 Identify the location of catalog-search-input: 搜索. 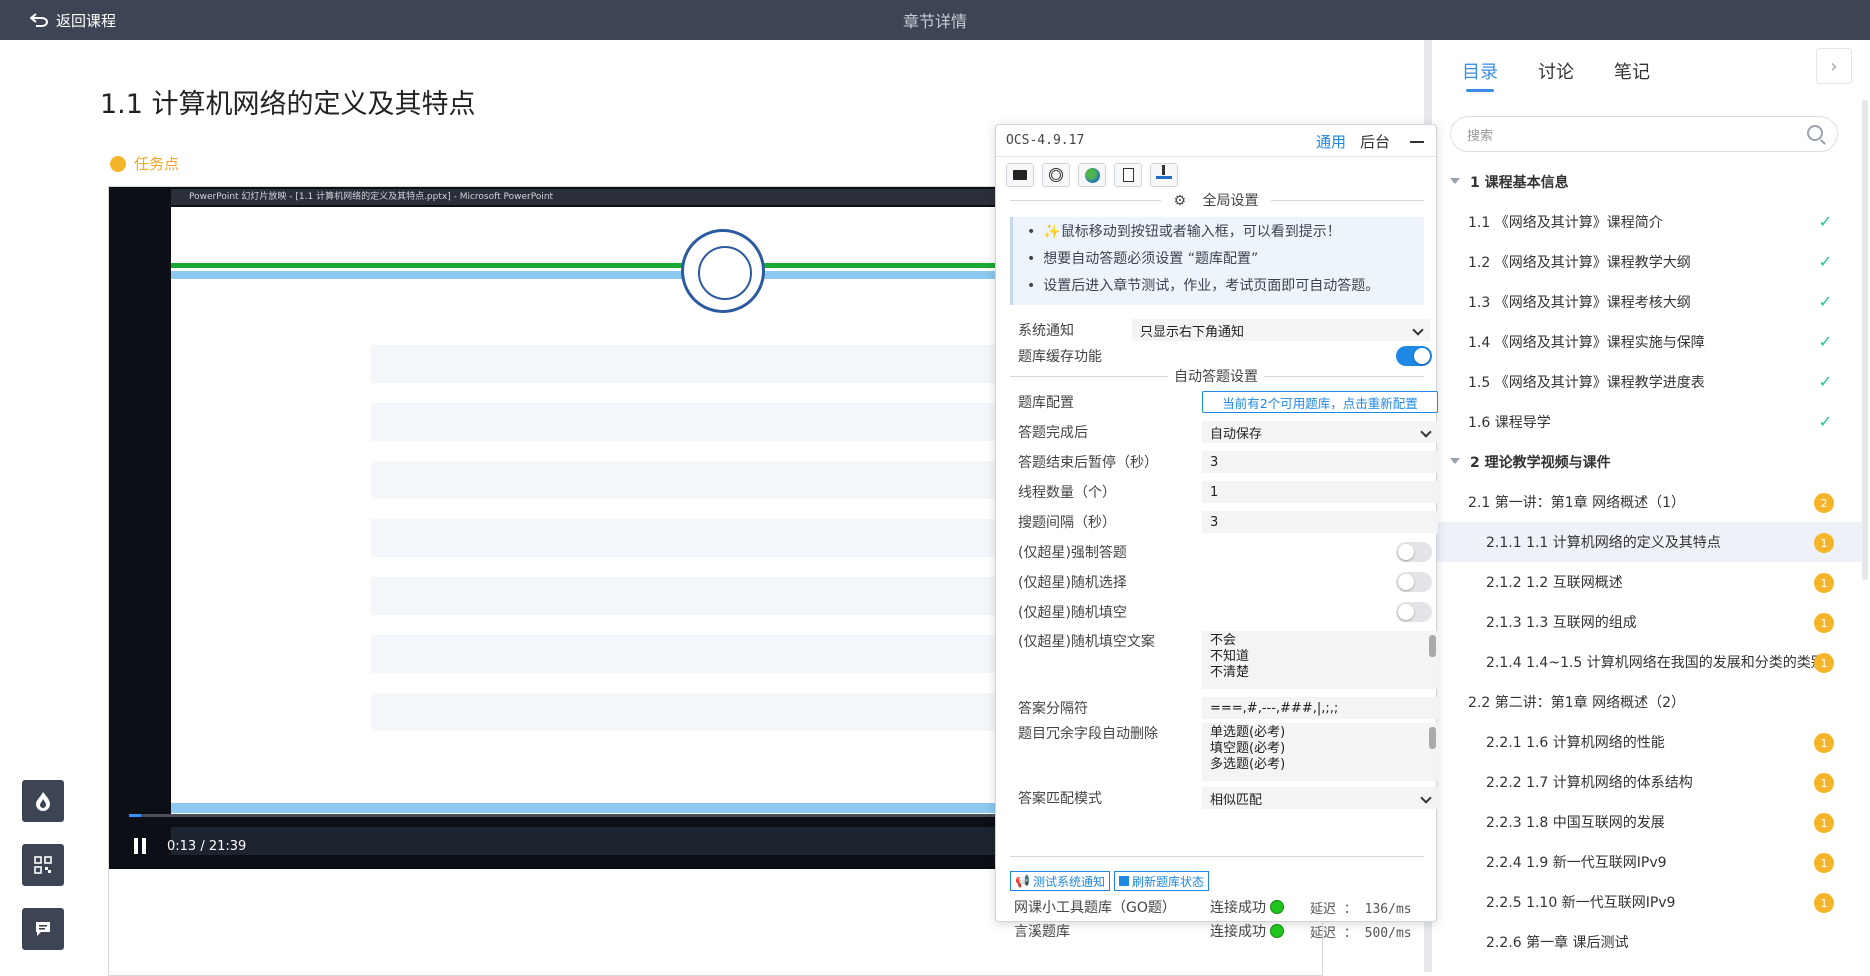
(1644, 134).